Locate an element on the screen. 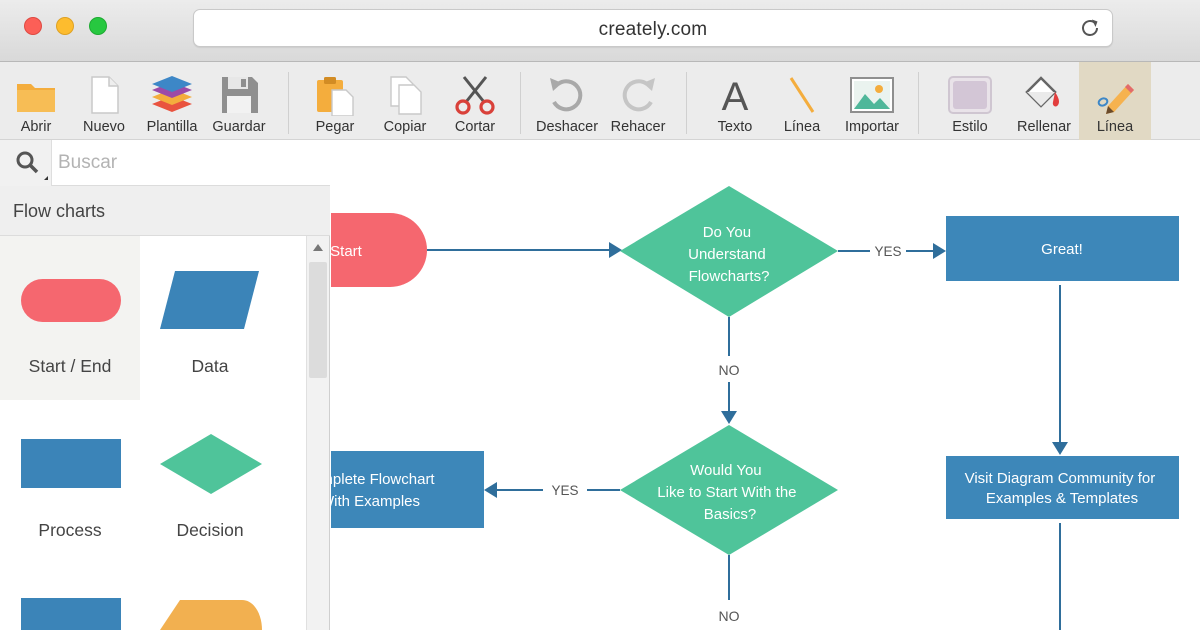  connector-great-to-visit is located at coordinates (1060, 370).